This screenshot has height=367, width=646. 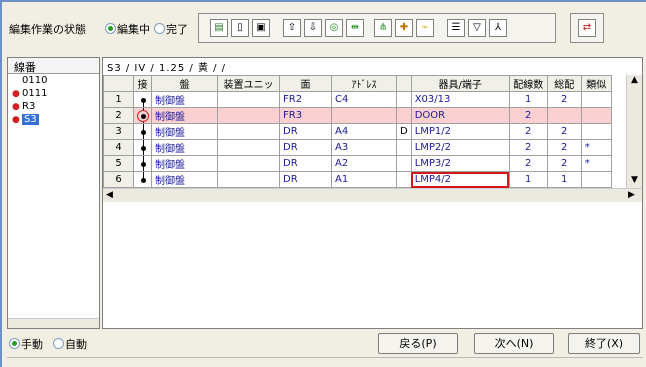 I want to click on column-header: 装置ユニッ, so click(x=248, y=83).